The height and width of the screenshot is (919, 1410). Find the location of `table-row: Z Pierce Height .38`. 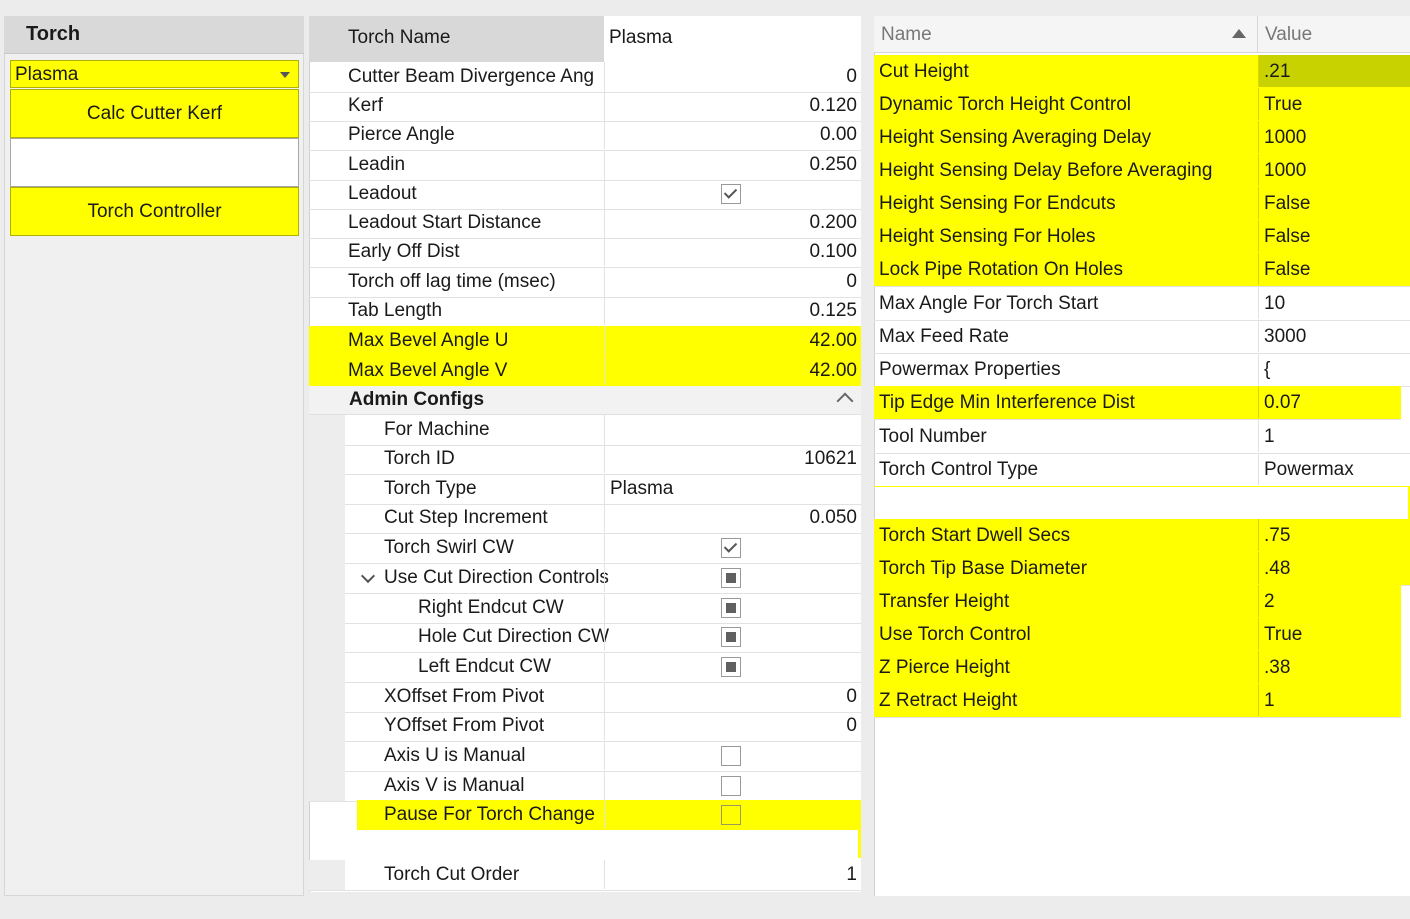

table-row: Z Pierce Height .38 is located at coordinates (1137, 668).